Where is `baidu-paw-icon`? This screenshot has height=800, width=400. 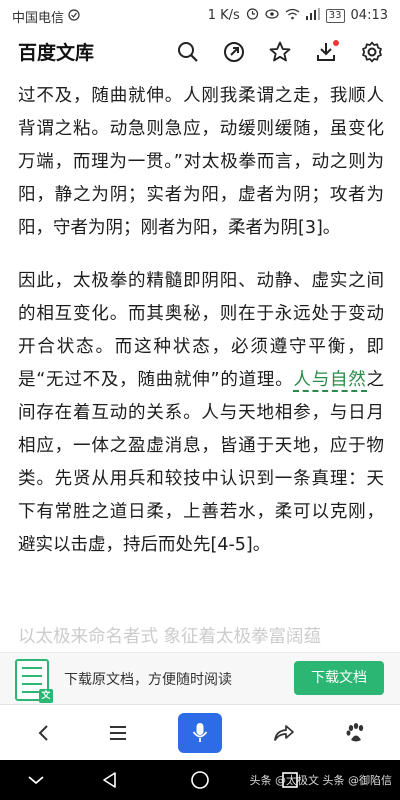 baidu-paw-icon is located at coordinates (356, 733).